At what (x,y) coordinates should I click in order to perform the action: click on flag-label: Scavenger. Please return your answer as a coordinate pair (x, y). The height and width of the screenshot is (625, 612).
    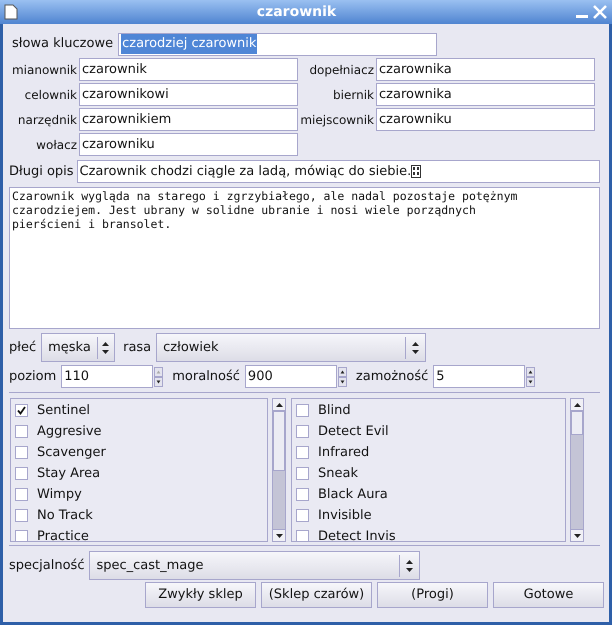
    Looking at the image, I should click on (71, 453).